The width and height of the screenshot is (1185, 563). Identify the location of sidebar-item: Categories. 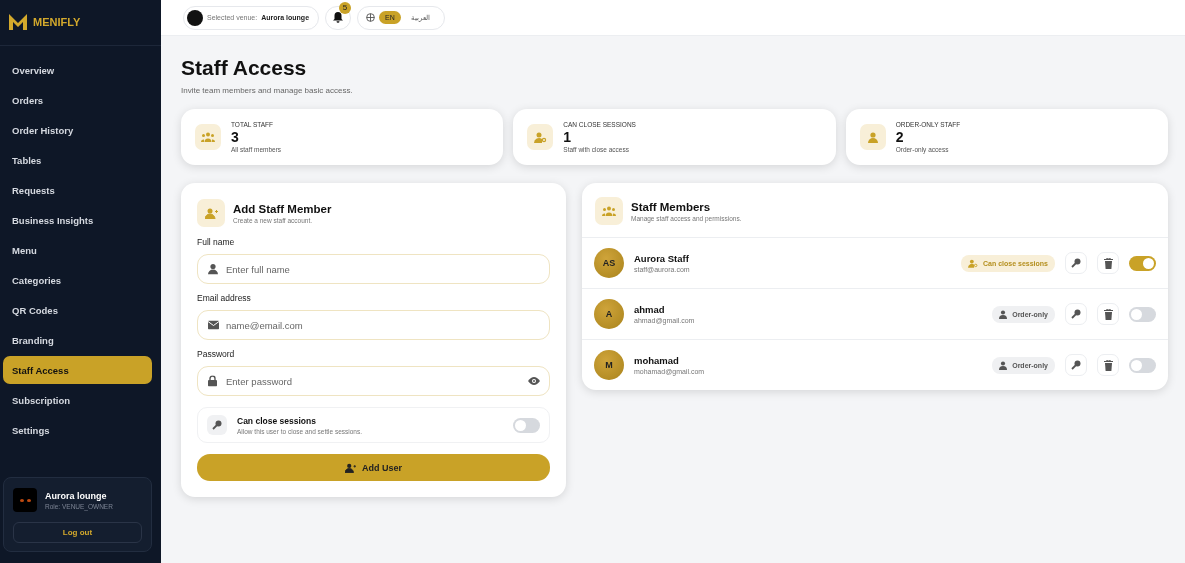
(77, 280).